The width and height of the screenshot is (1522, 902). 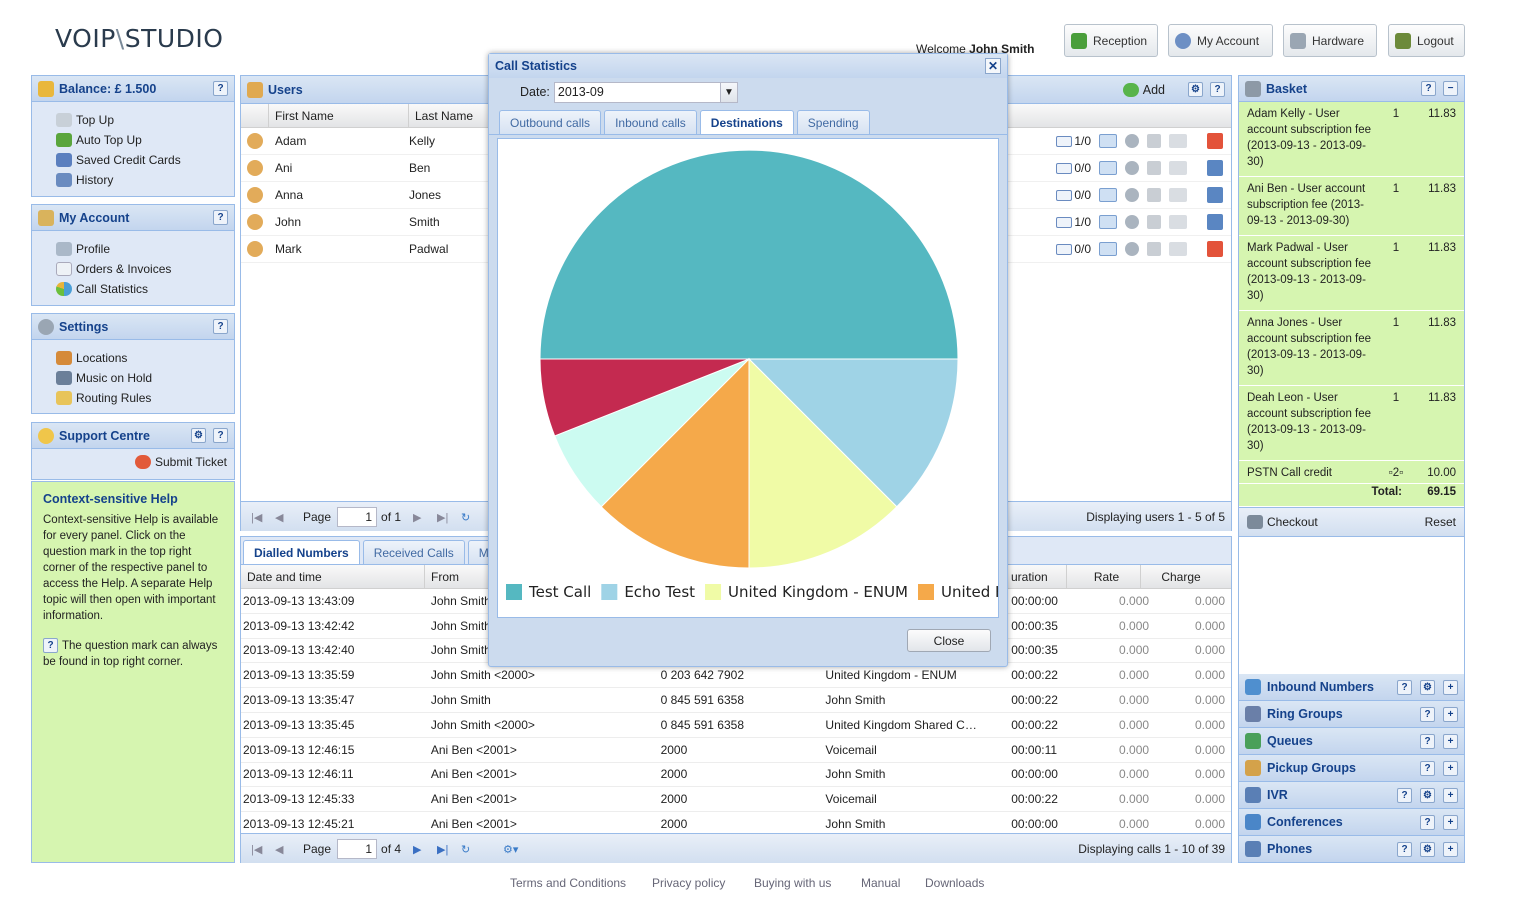 What do you see at coordinates (133, 160) in the screenshot?
I see `saved-credit-cards-link: Saved Credit Cards` at bounding box center [133, 160].